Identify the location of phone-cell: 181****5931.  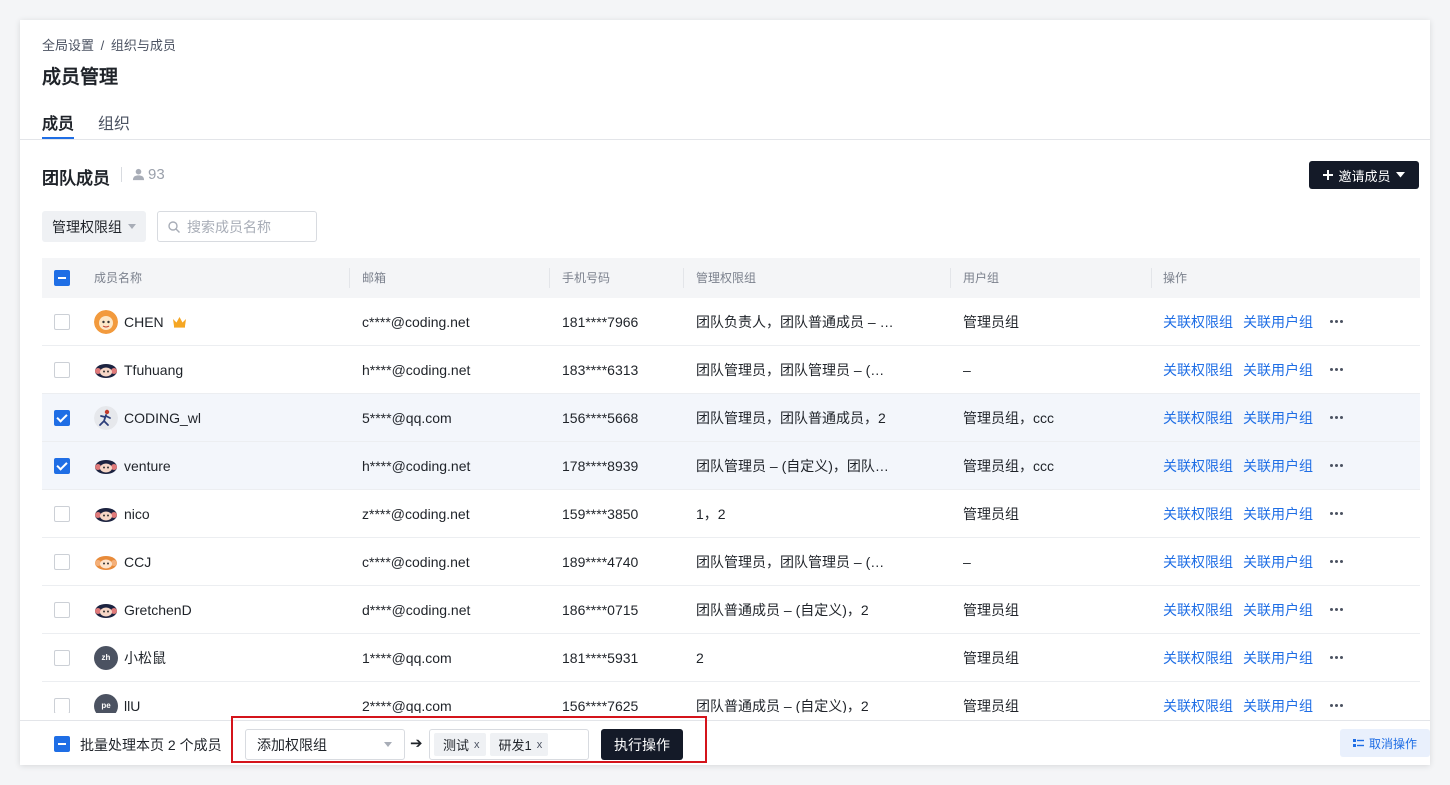
(600, 658).